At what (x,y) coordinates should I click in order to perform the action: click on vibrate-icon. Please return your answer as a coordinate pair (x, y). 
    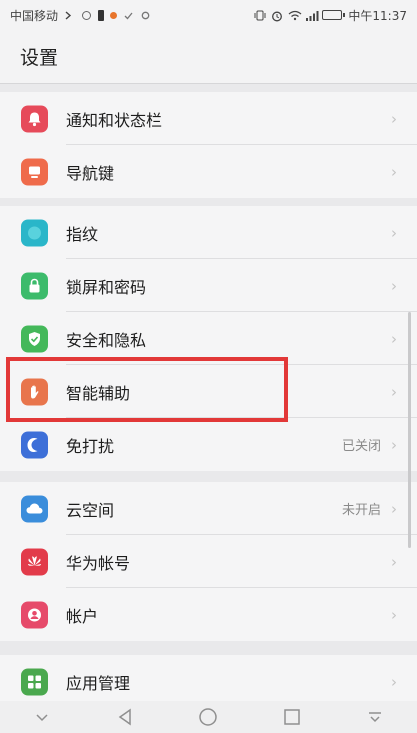
    Looking at the image, I should click on (260, 15).